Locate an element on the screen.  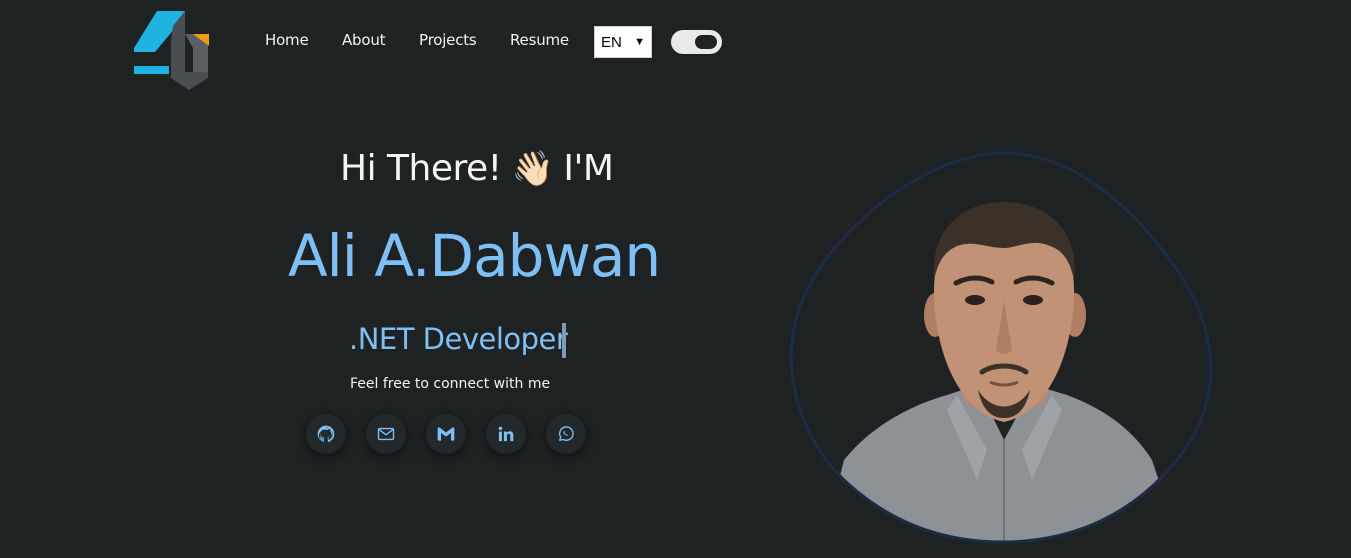
developer-role-typewriter: .NET Developer is located at coordinates (458, 339).